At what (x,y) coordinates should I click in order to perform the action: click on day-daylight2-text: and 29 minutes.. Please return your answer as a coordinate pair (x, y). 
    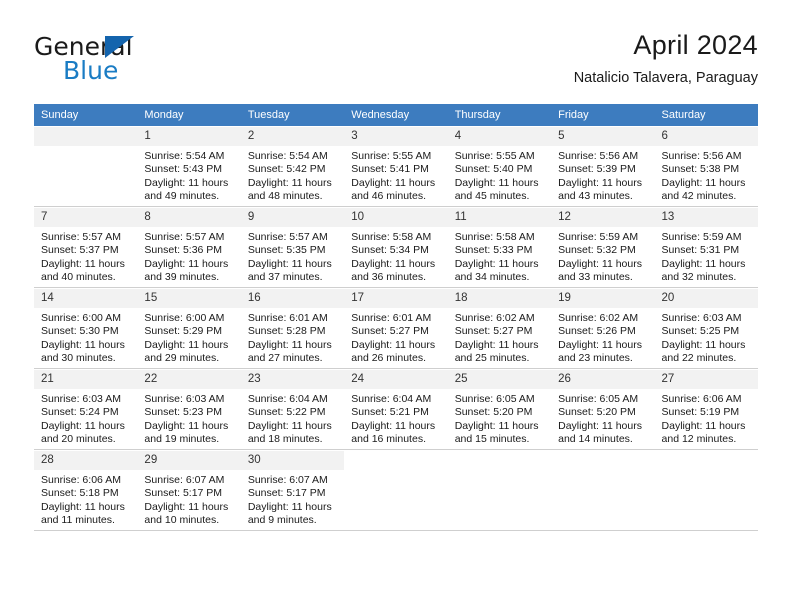
    Looking at the image, I should click on (182, 358).